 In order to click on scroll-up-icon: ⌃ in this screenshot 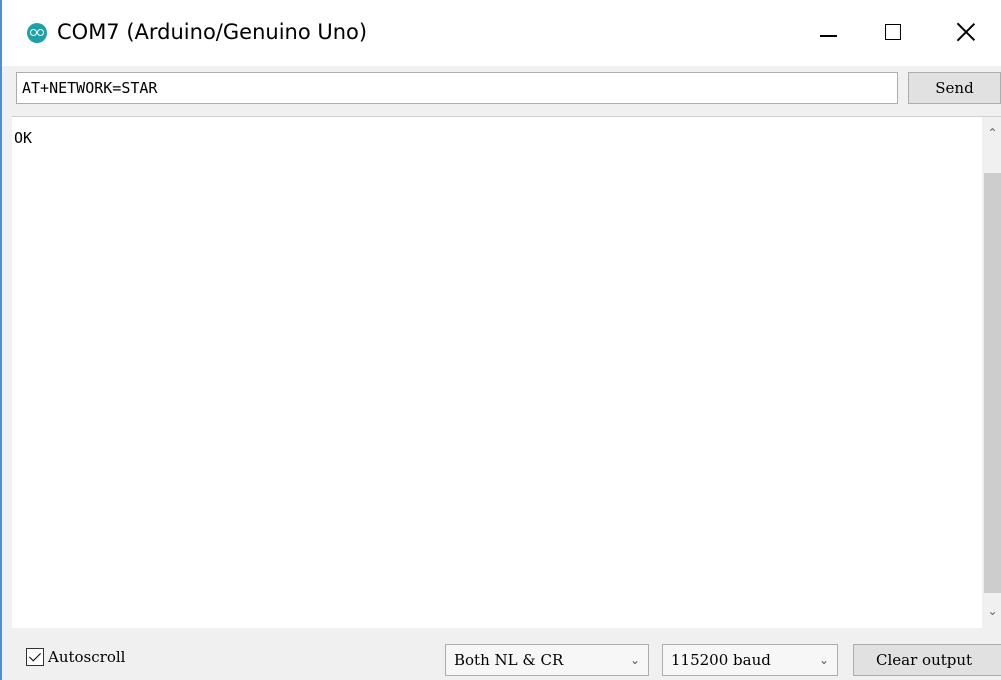, I will do `click(991, 133)`.